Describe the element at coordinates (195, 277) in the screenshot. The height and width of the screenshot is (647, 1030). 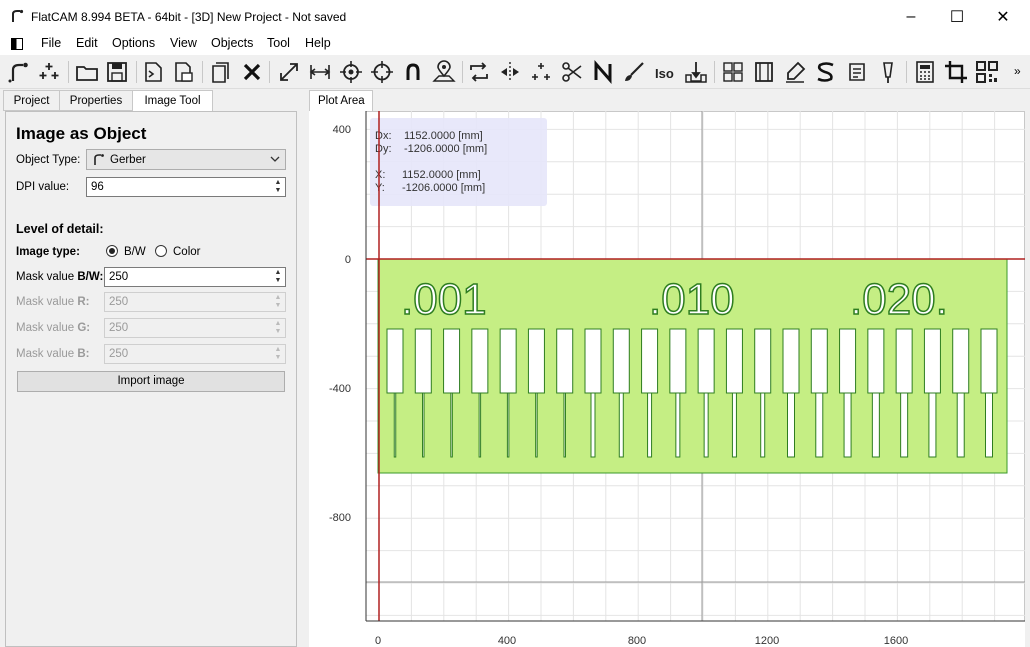
I see `mask-bw-spinbox: 250 ▲ ▼` at that location.